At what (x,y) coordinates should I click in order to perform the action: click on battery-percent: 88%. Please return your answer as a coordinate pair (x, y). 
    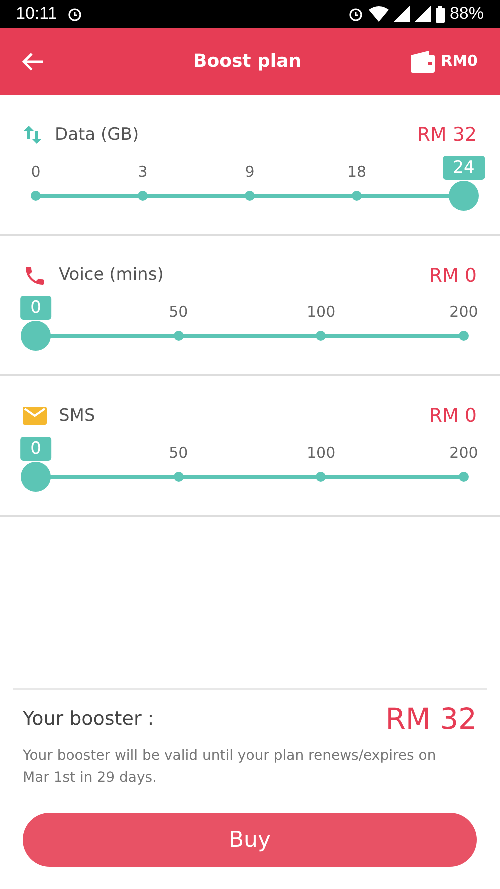
    Looking at the image, I should click on (467, 14).